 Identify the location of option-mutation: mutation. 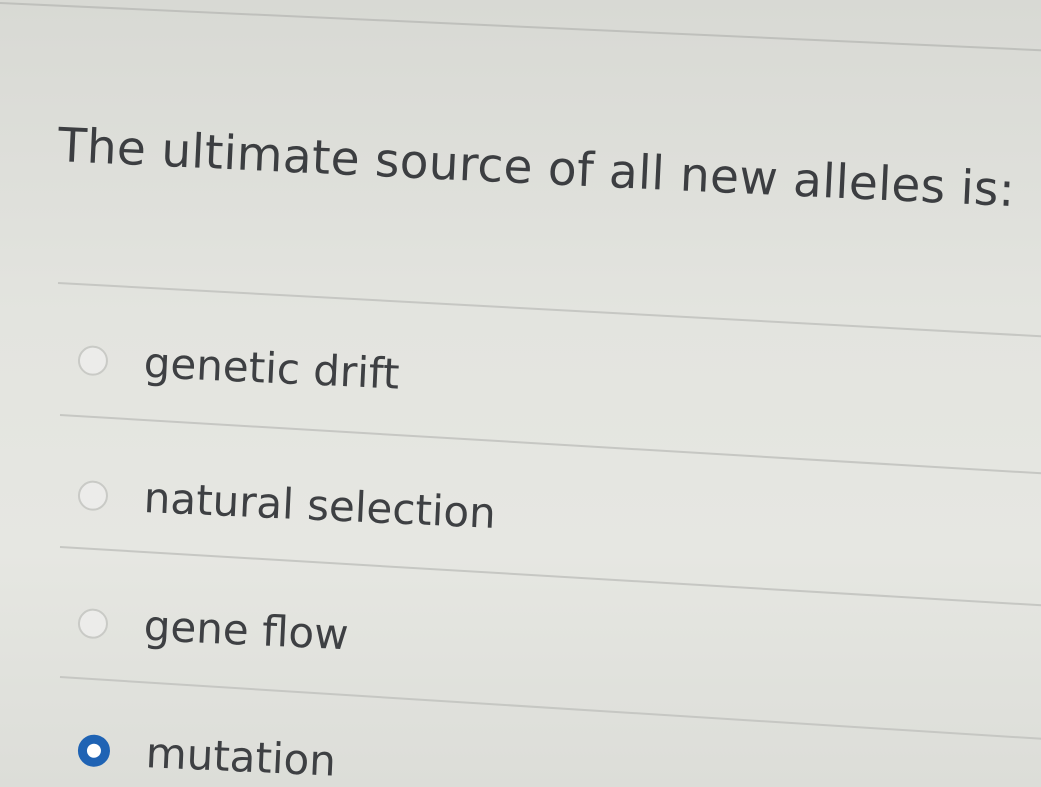
(207, 755).